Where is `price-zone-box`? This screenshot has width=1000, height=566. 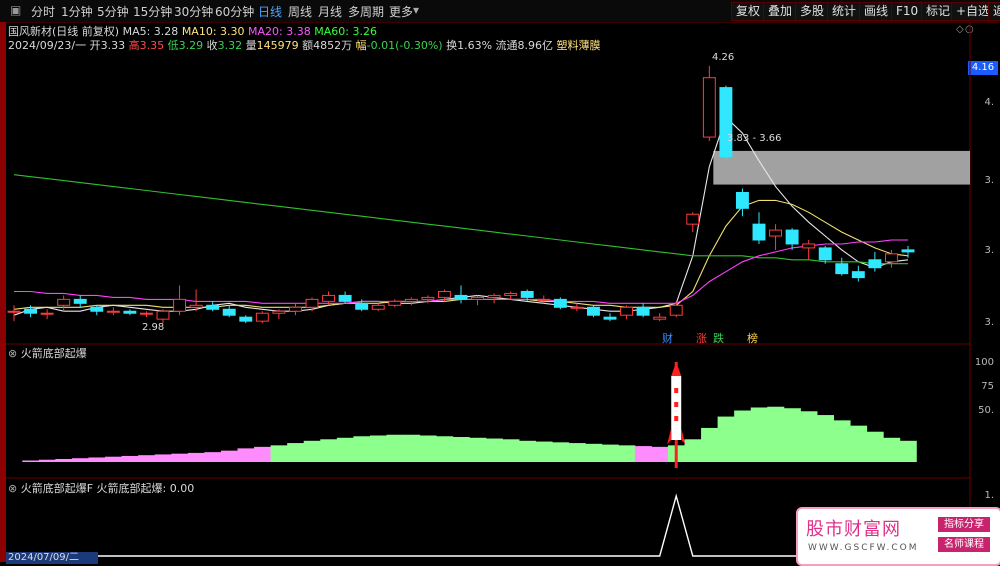 price-zone-box is located at coordinates (841, 167).